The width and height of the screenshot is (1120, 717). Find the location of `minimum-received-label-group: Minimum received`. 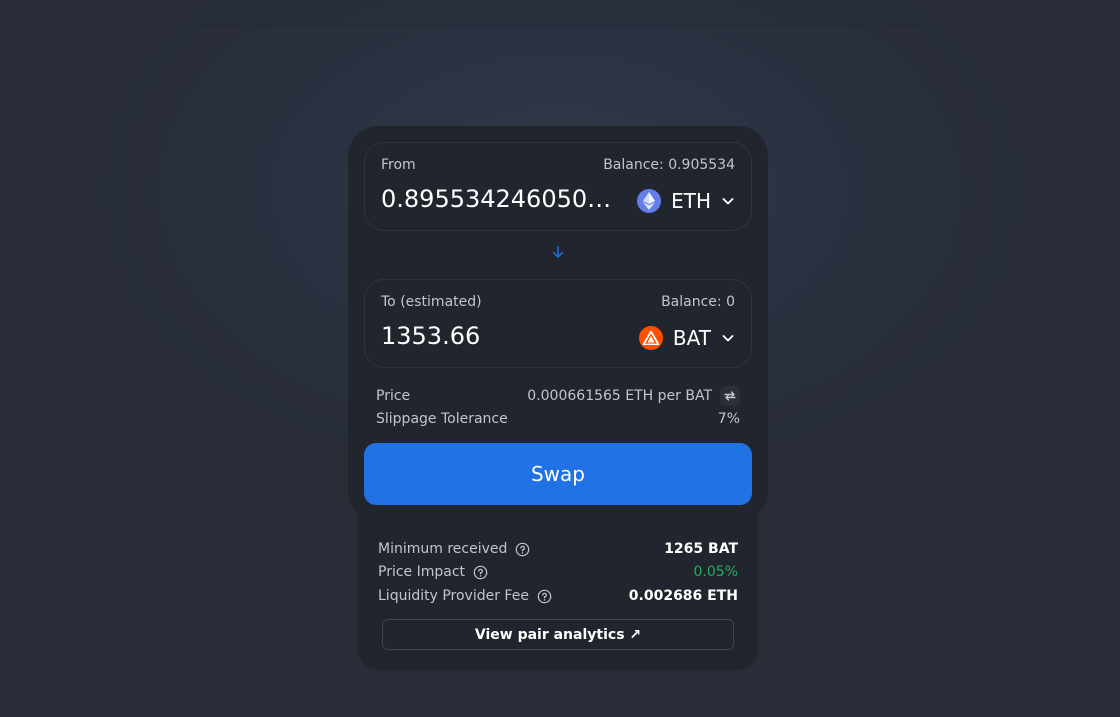

minimum-received-label-group: Minimum received is located at coordinates (454, 549).